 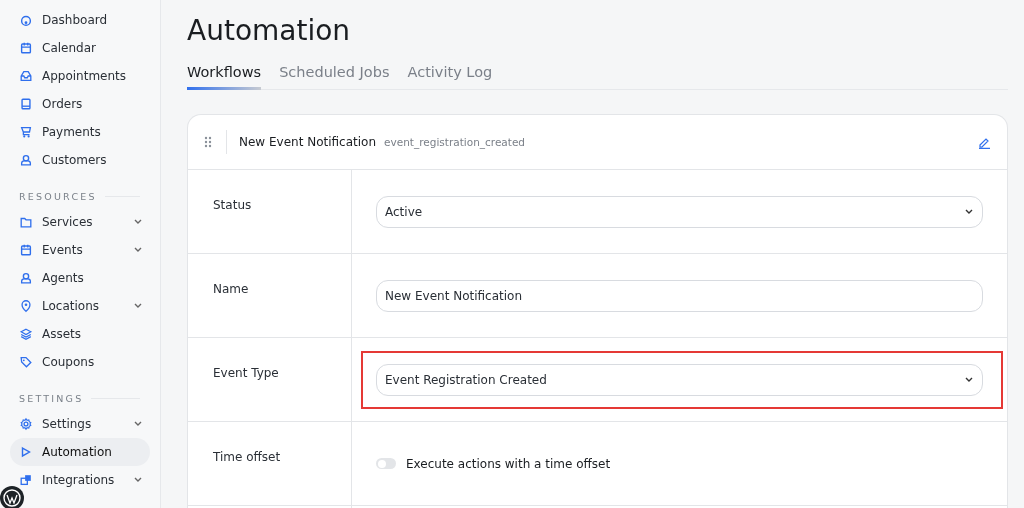 What do you see at coordinates (80, 480) in the screenshot?
I see `sidebar-item: Integrations` at bounding box center [80, 480].